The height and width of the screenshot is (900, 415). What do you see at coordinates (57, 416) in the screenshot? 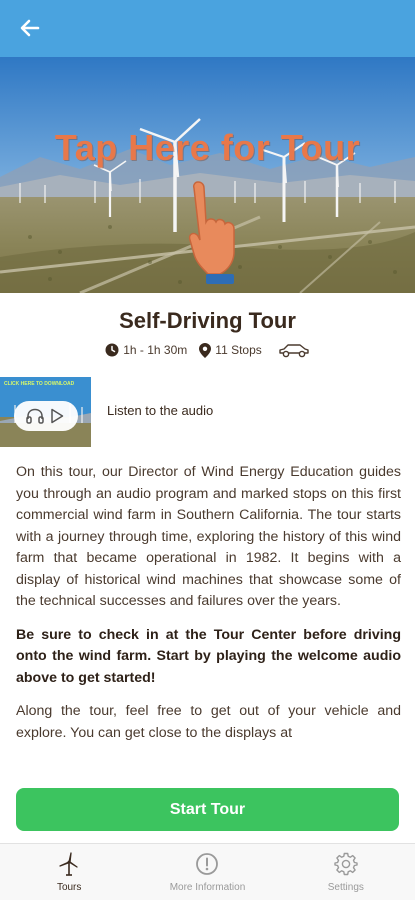
I see `play-icon` at bounding box center [57, 416].